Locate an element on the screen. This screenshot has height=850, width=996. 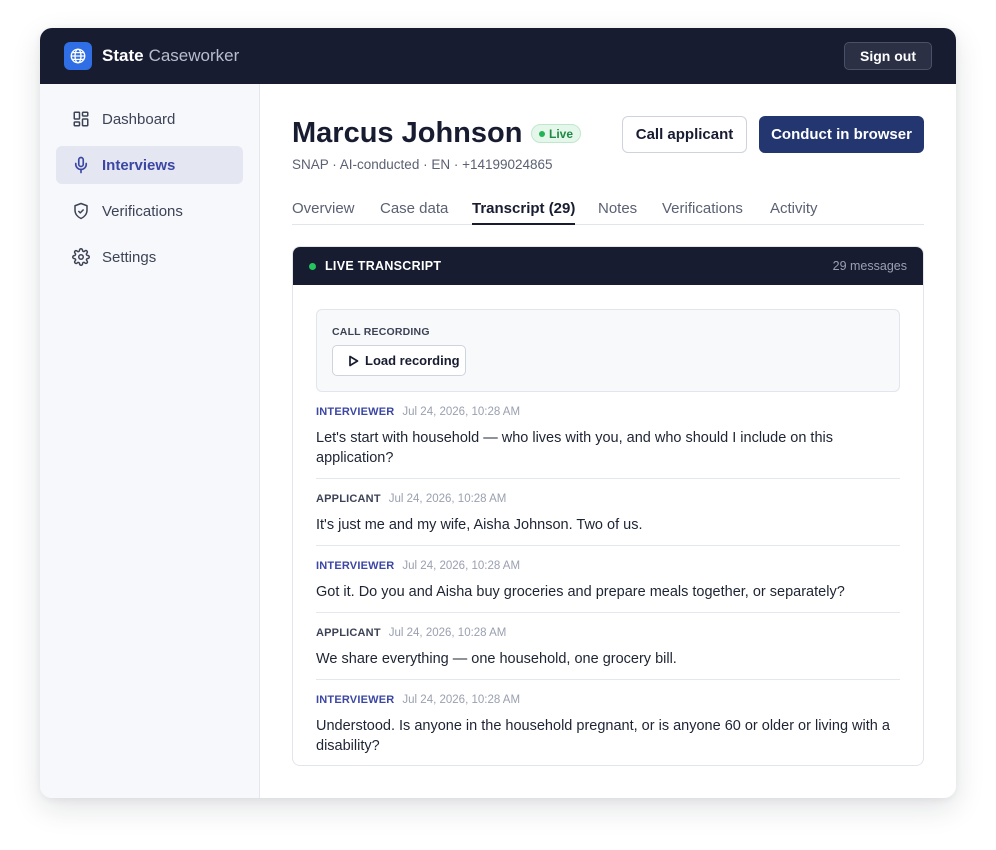
play-icon is located at coordinates (354, 360).